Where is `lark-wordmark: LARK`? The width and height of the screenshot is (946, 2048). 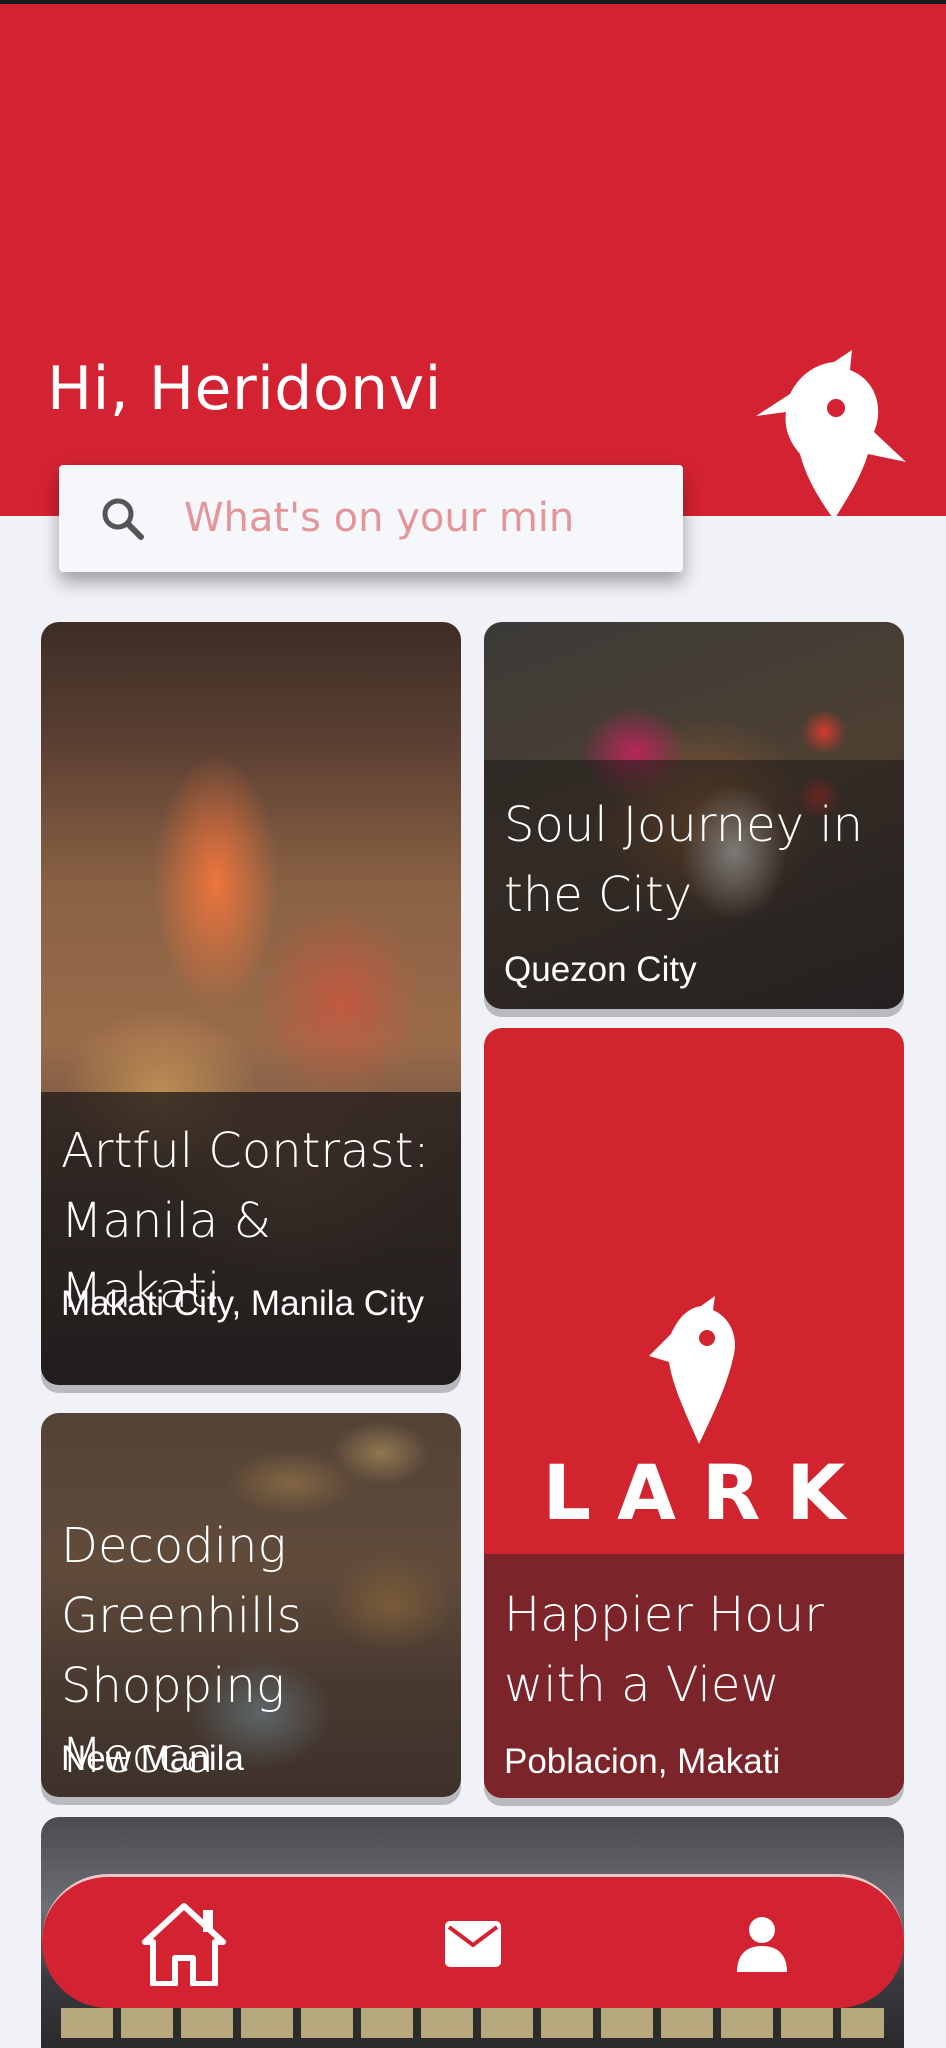
lark-wordmark: LARK is located at coordinates (707, 1492).